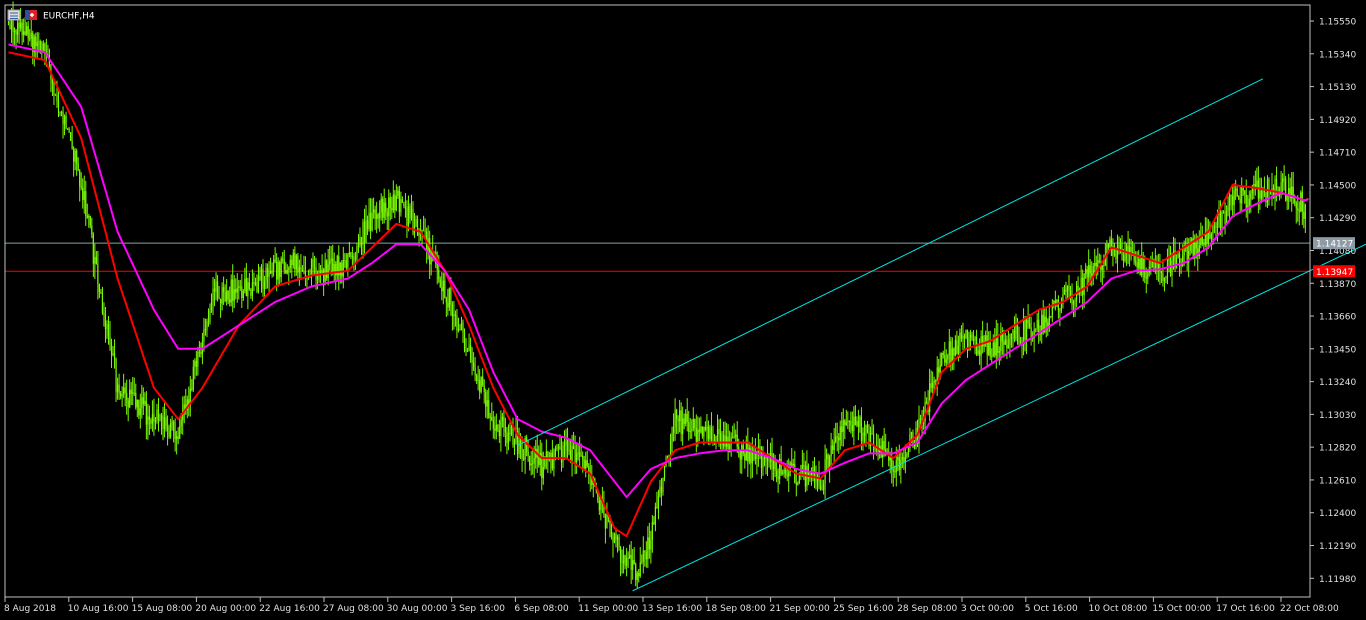 The width and height of the screenshot is (1366, 620). Describe the element at coordinates (1337, 318) in the screenshot. I see `y-tick-label: 1.13660` at that location.